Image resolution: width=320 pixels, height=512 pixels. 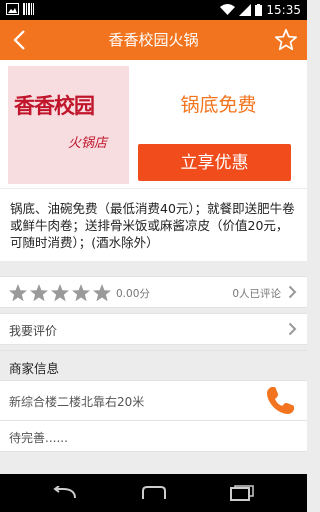 I want to click on status-bar: 15:35, so click(x=153, y=10).